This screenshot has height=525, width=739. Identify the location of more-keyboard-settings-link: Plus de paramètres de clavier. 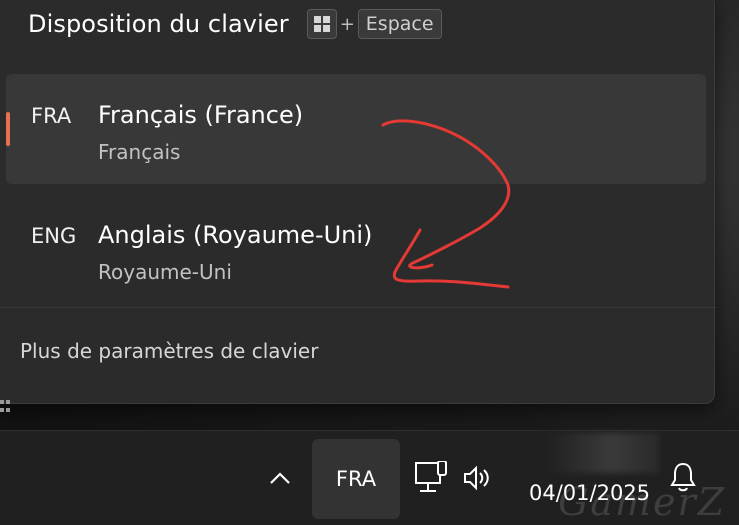
(169, 351).